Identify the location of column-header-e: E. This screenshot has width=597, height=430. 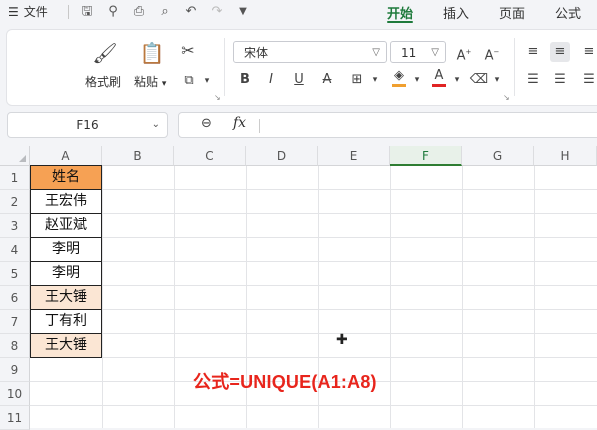
(354, 156).